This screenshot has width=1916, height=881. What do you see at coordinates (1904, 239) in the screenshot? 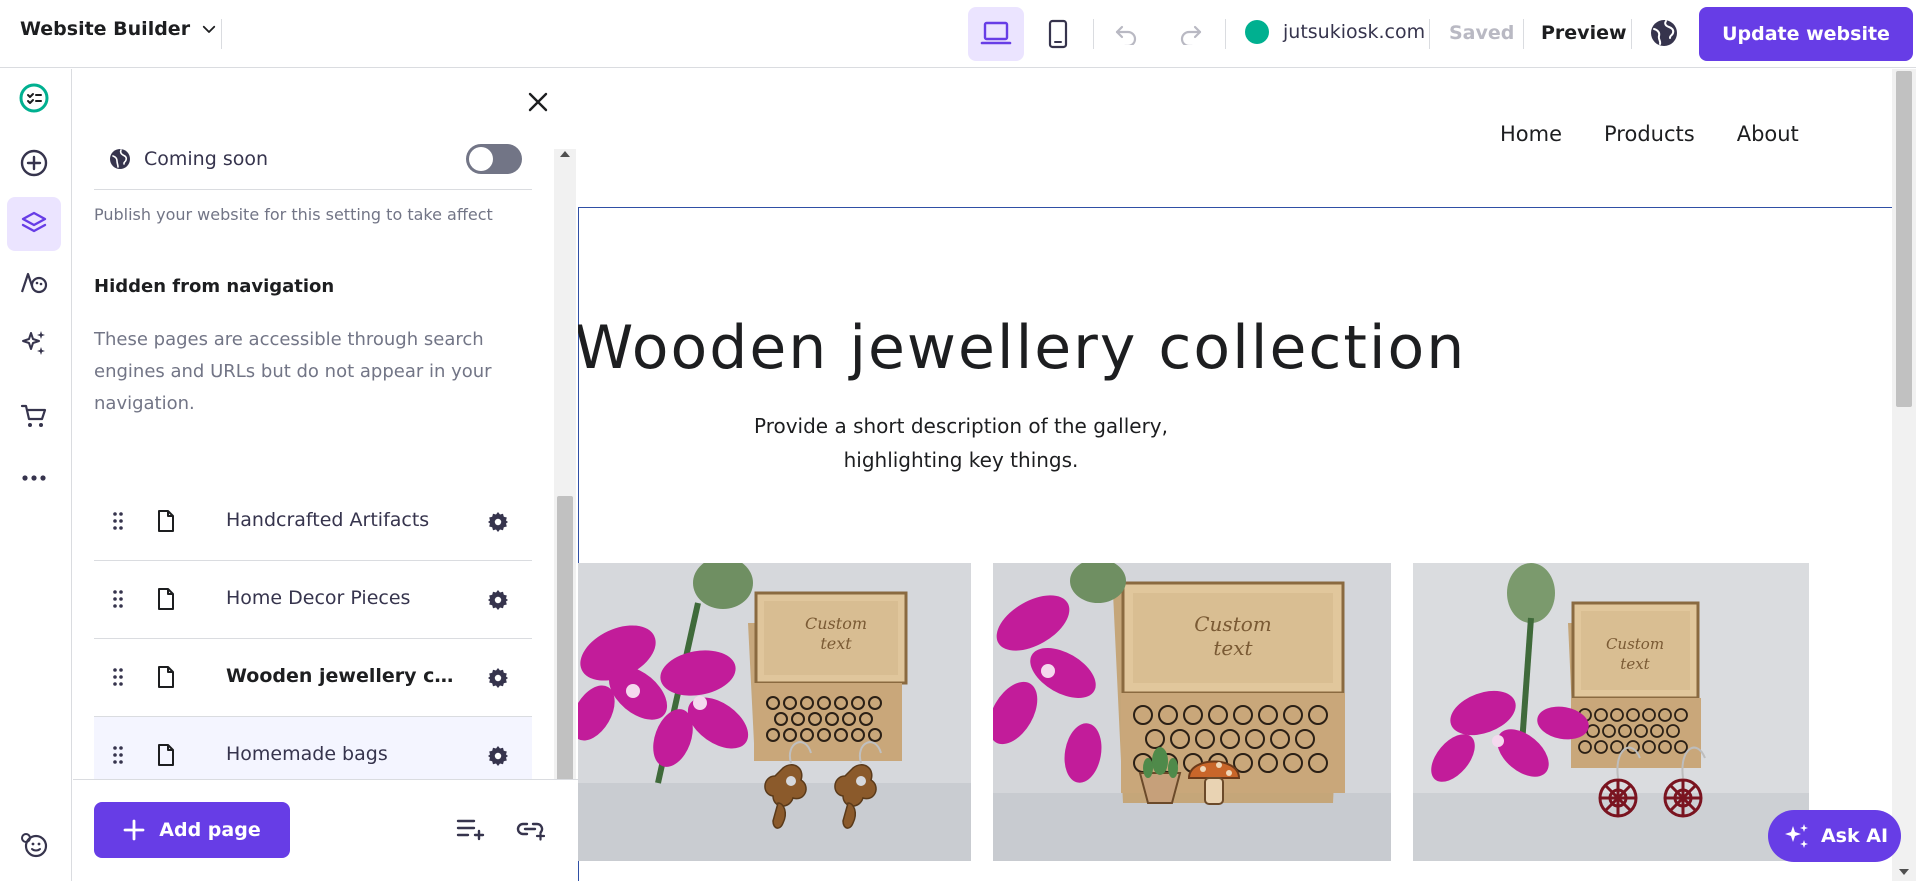
I see `page-scroll-thumb` at bounding box center [1904, 239].